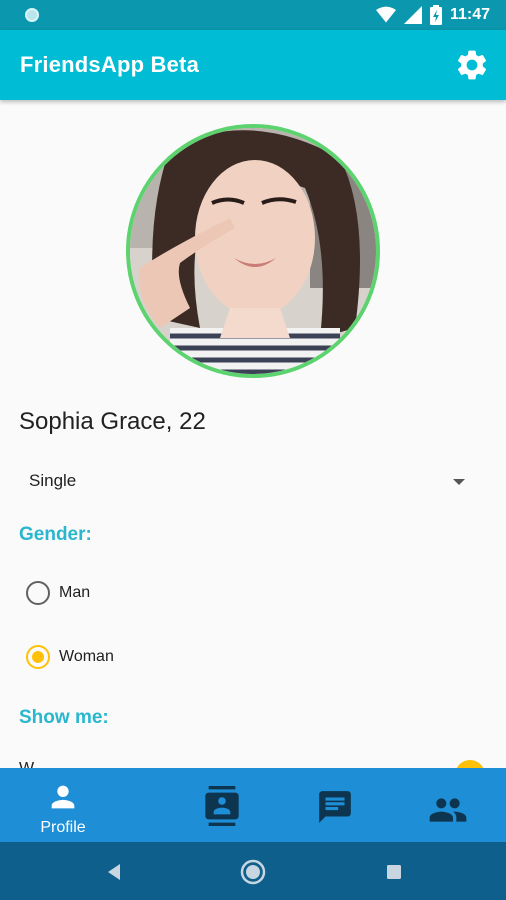 This screenshot has height=900, width=506. What do you see at coordinates (469, 14) in the screenshot?
I see `status-time: 11:47` at bounding box center [469, 14].